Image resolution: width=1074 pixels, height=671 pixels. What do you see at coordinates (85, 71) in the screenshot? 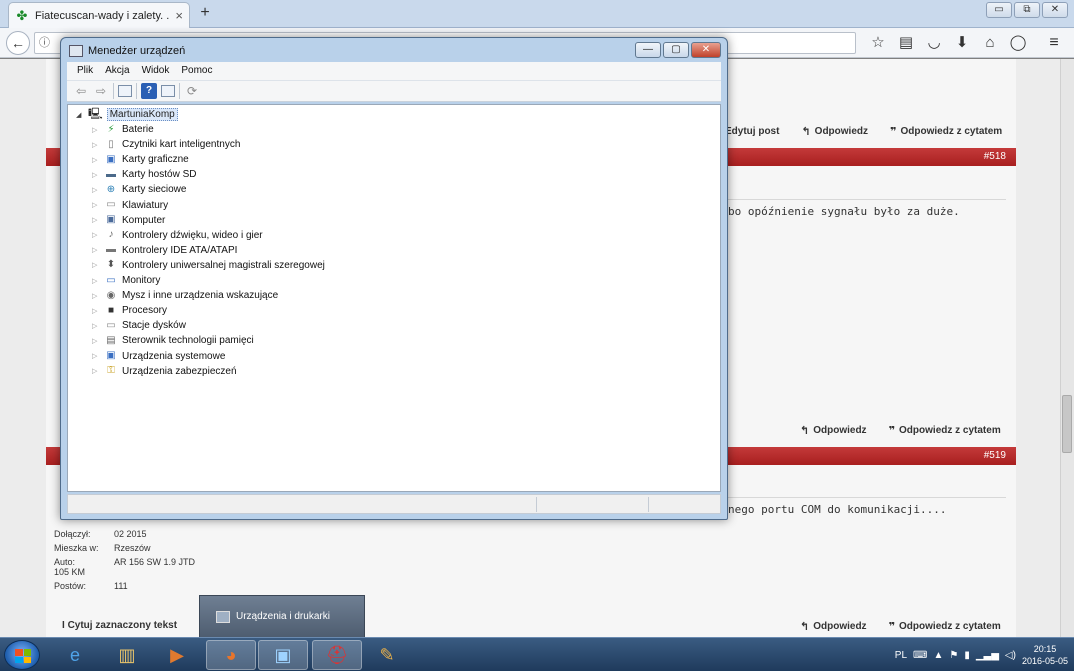
I see `menu-plik: Plik` at bounding box center [85, 71].